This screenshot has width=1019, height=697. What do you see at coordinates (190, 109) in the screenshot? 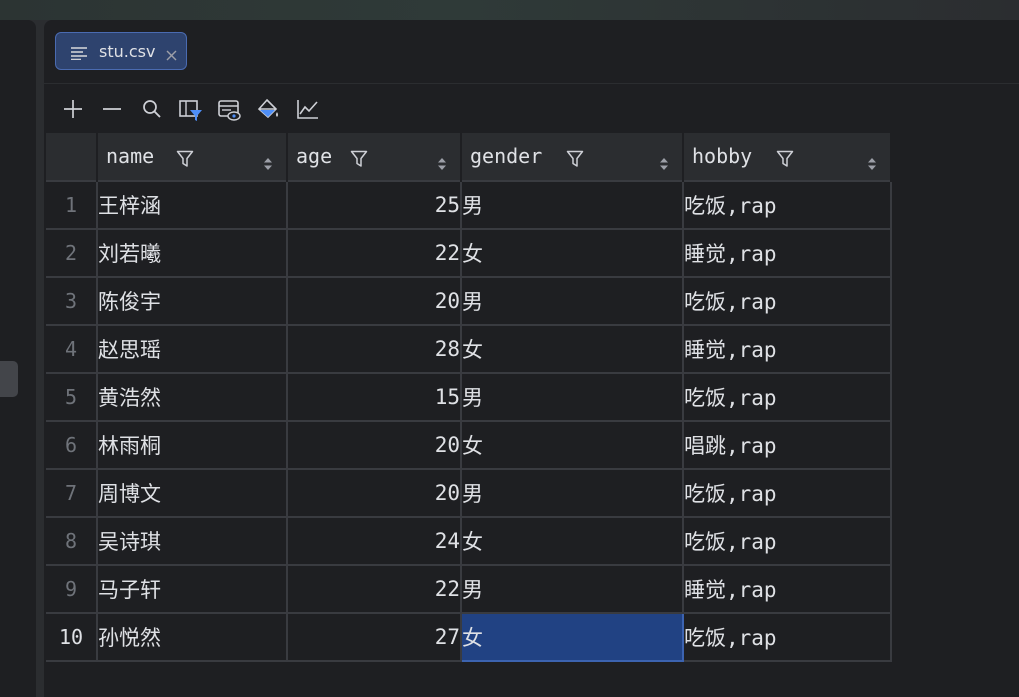
I see `filter-view-icon` at bounding box center [190, 109].